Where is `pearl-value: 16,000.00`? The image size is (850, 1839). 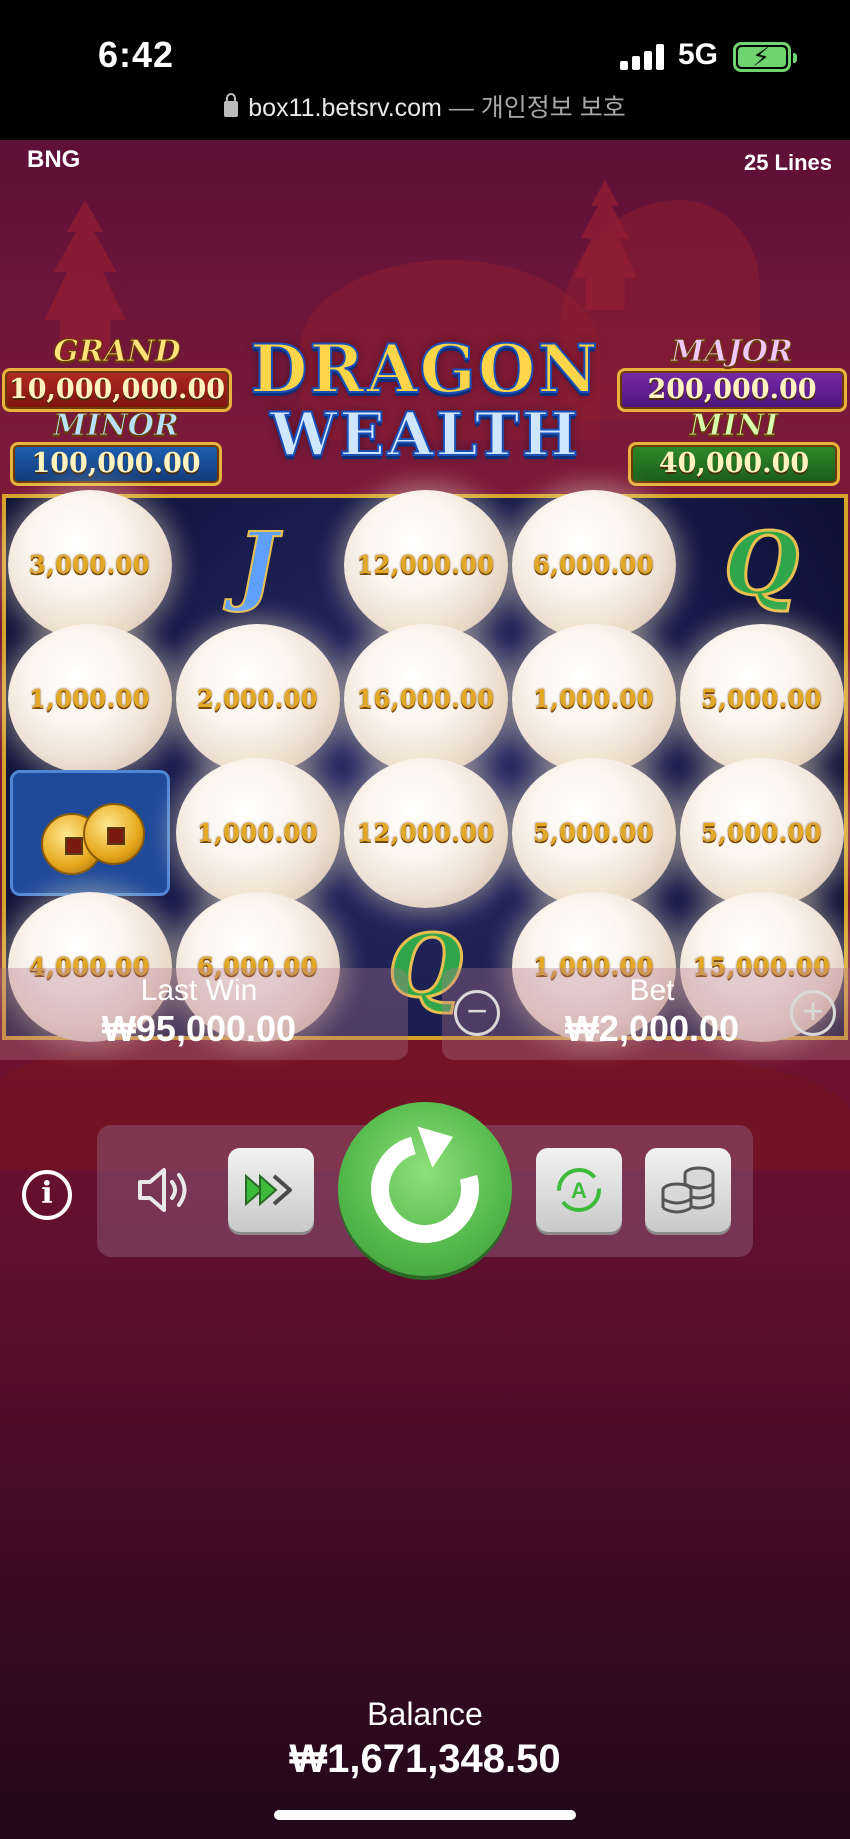 pearl-value: 16,000.00 is located at coordinates (425, 698).